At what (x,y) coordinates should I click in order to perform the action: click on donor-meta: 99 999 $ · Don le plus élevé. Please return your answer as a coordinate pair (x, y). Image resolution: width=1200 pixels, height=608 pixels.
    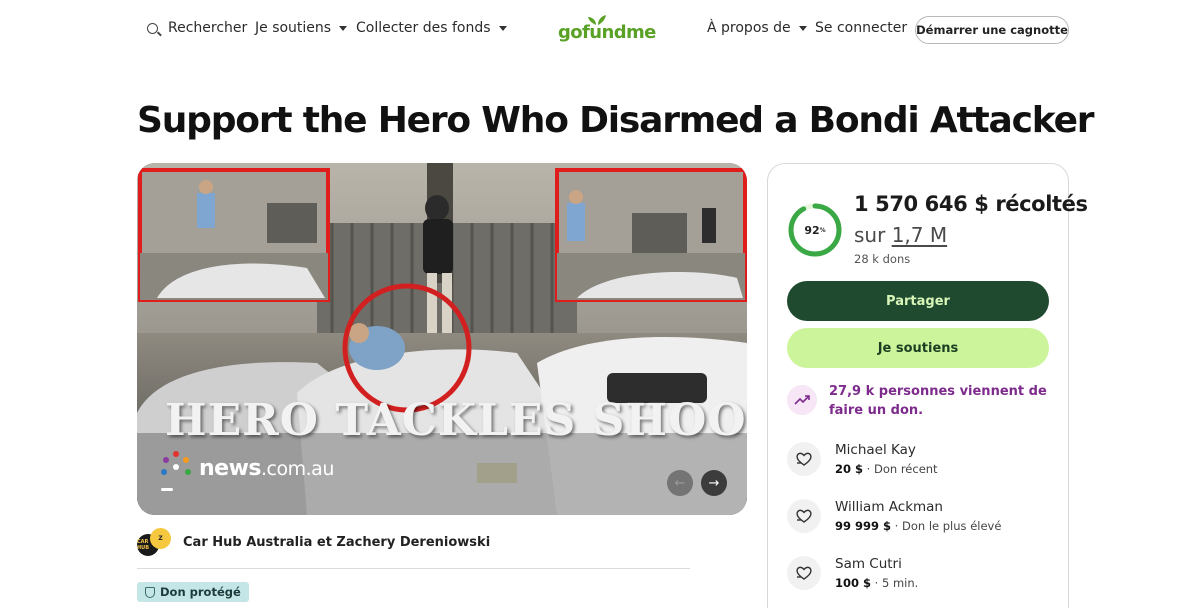
    Looking at the image, I should click on (918, 526).